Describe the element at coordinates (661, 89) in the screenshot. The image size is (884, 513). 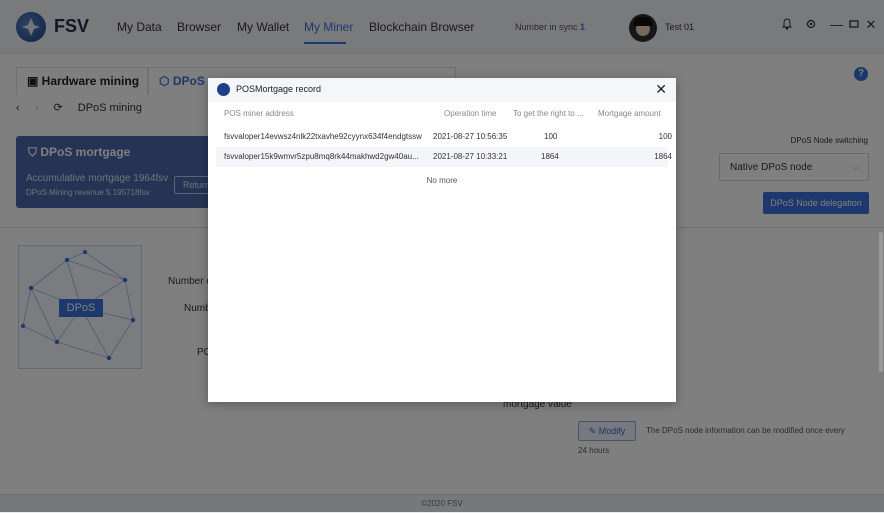
I see `close-icon: ✕` at that location.